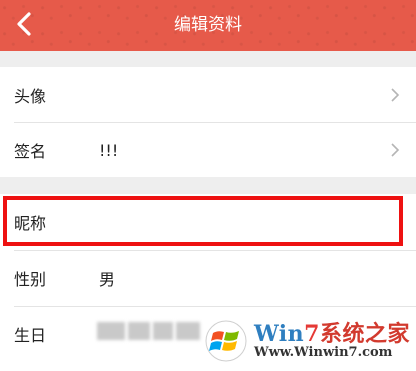 This screenshot has width=416, height=371. What do you see at coordinates (323, 352) in the screenshot?
I see `watermark-url: Www.Winwin7.com` at bounding box center [323, 352].